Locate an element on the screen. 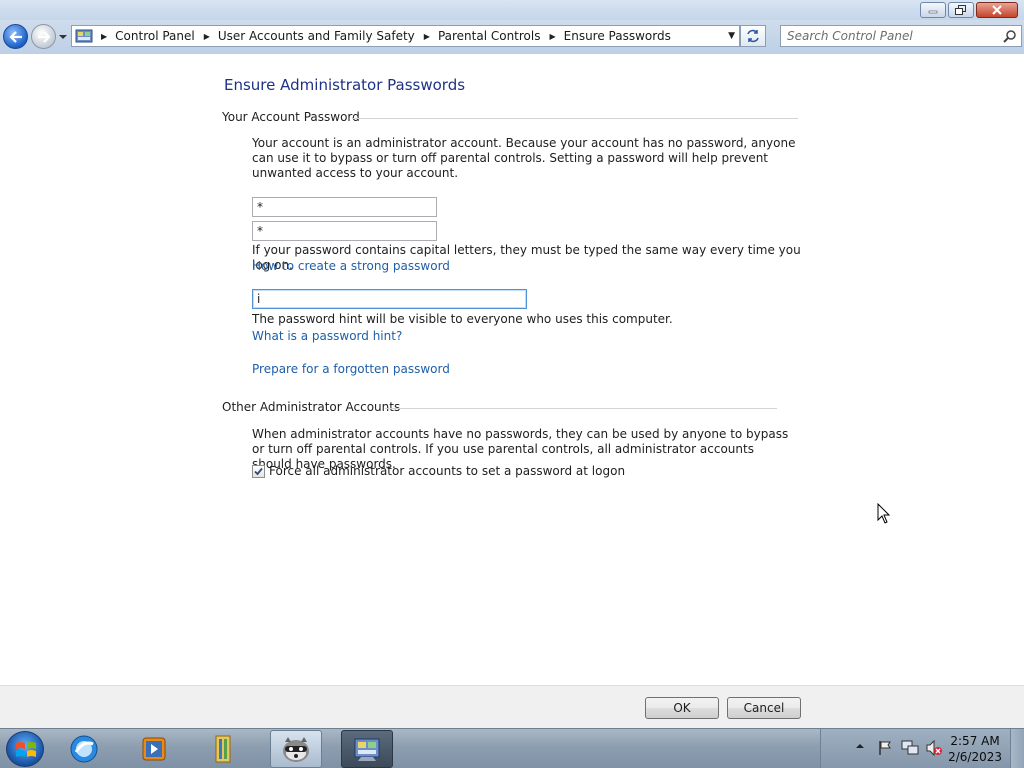  search-box is located at coordinates (901, 36).